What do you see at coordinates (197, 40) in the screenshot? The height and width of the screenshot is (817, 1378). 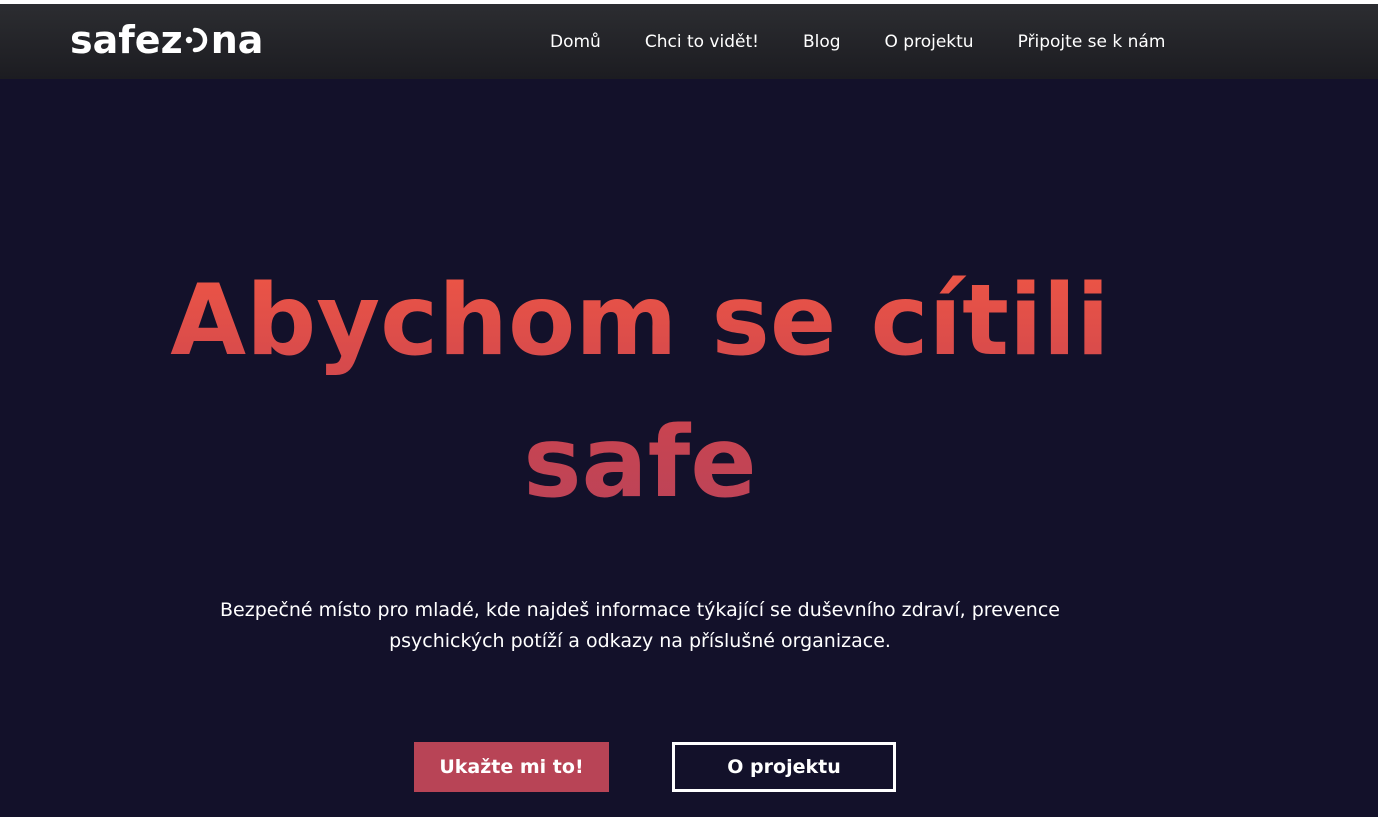 I see `toggle-ring-icon` at bounding box center [197, 40].